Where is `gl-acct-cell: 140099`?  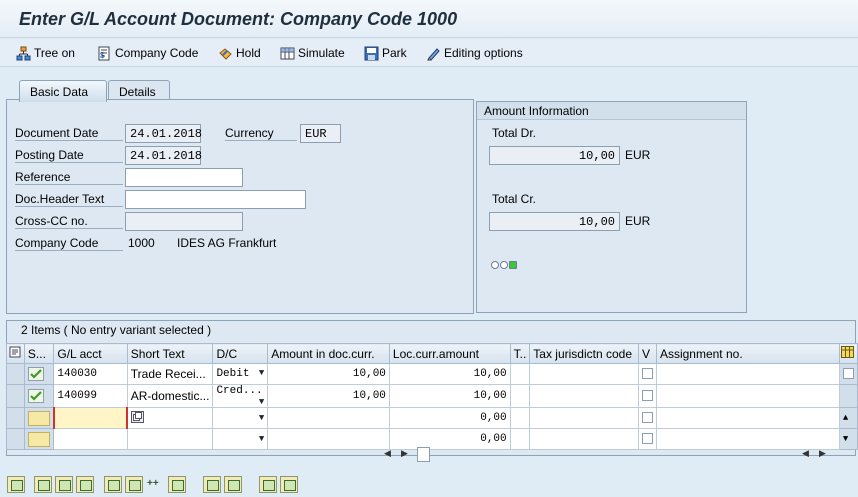
gl-acct-cell: 140099 is located at coordinates (90, 396).